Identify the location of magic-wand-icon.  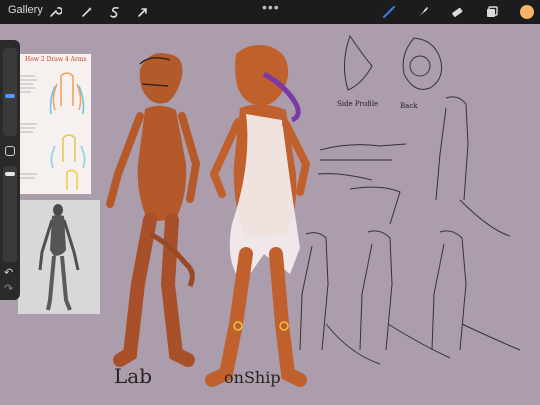
(87, 12).